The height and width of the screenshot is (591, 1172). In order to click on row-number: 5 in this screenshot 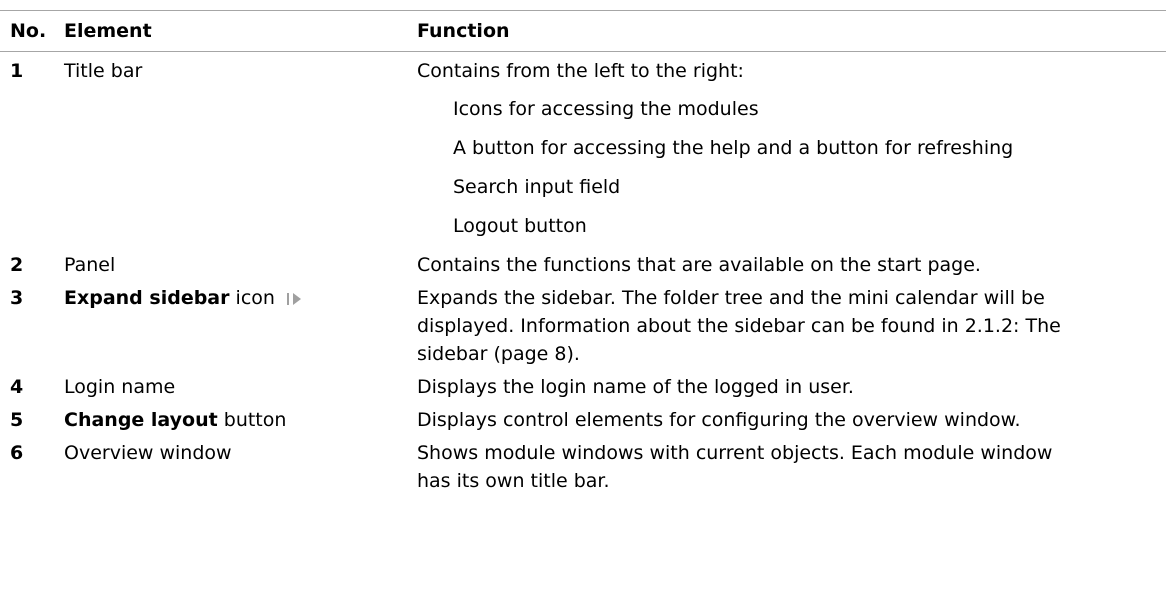, I will do `click(17, 420)`.